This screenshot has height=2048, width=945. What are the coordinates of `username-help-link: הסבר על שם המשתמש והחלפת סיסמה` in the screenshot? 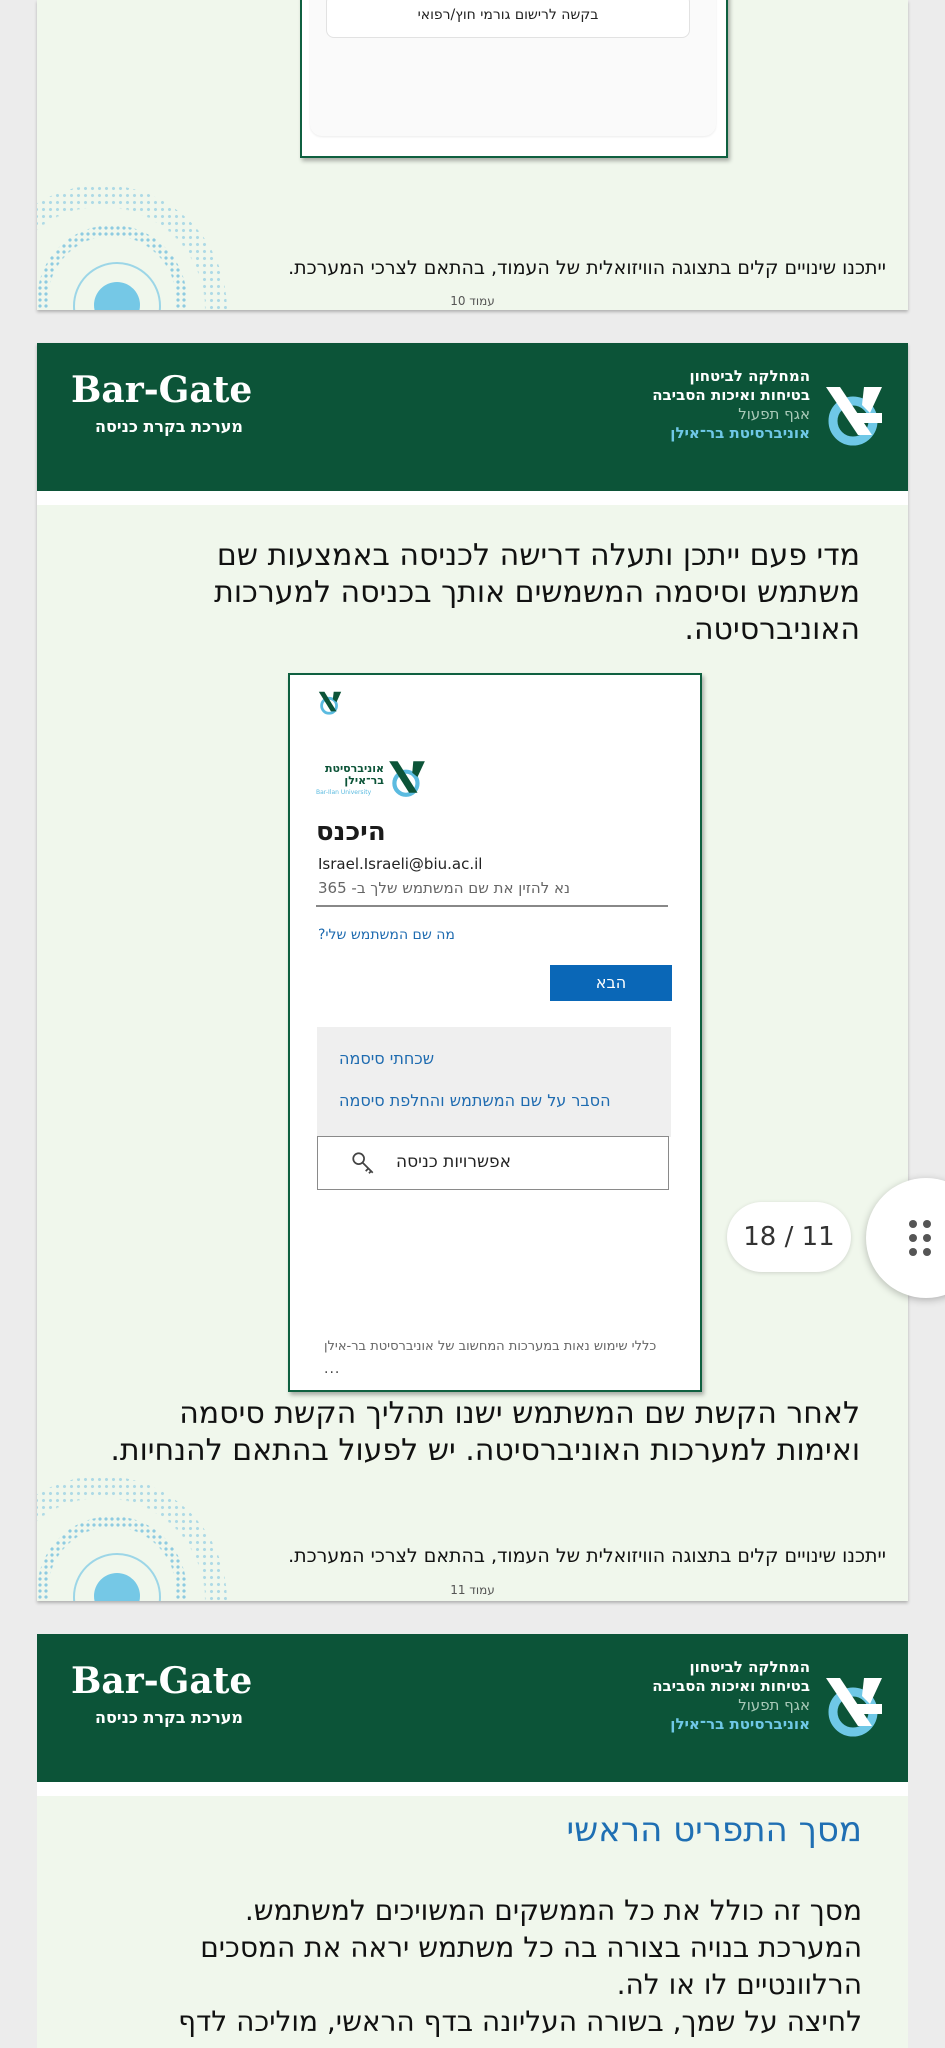 It's located at (475, 1100).